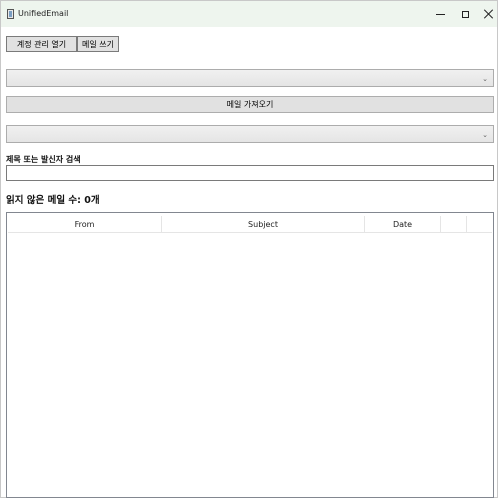 This screenshot has width=500, height=500. Describe the element at coordinates (250, 134) in the screenshot. I see `folder-select: ⌄` at that location.